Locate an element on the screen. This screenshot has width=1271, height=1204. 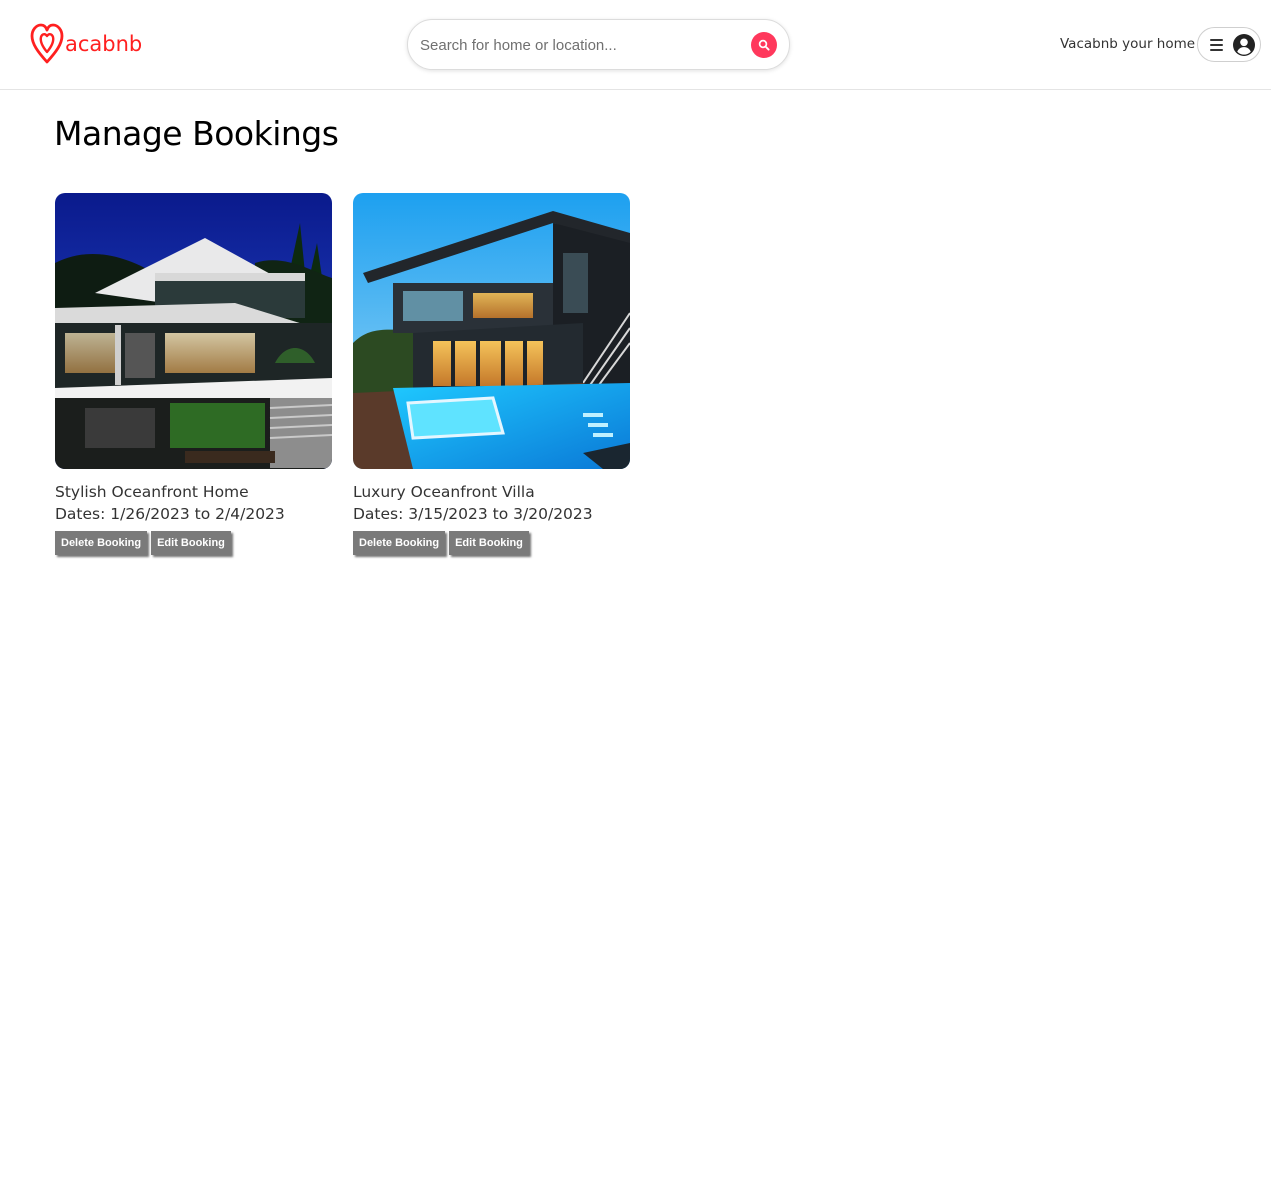
home-logo-link: acabnb is located at coordinates (85, 43).